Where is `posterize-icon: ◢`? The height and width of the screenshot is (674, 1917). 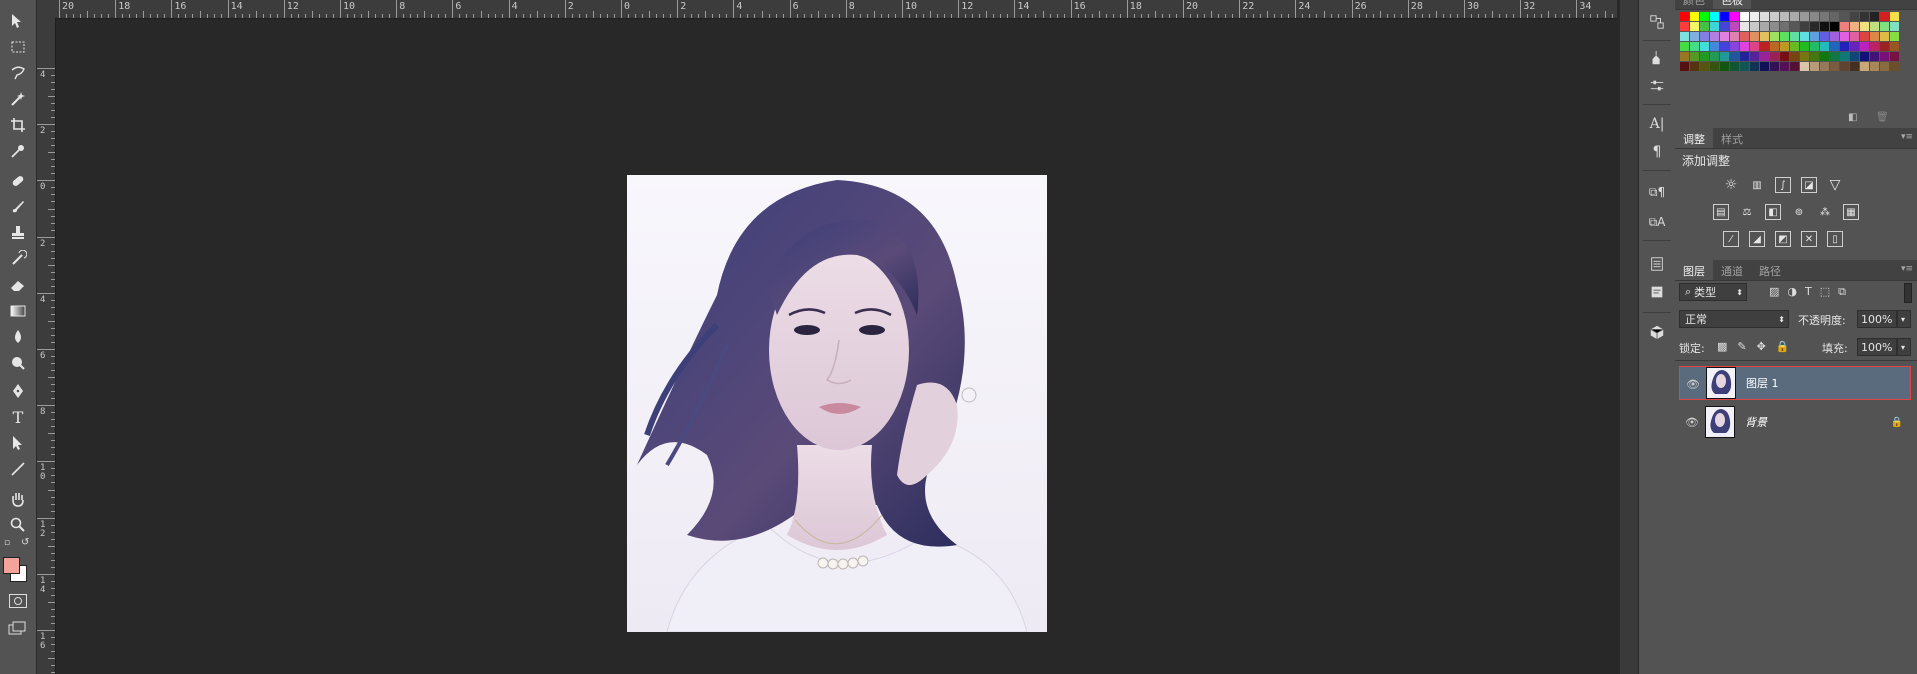 posterize-icon: ◢ is located at coordinates (1757, 239).